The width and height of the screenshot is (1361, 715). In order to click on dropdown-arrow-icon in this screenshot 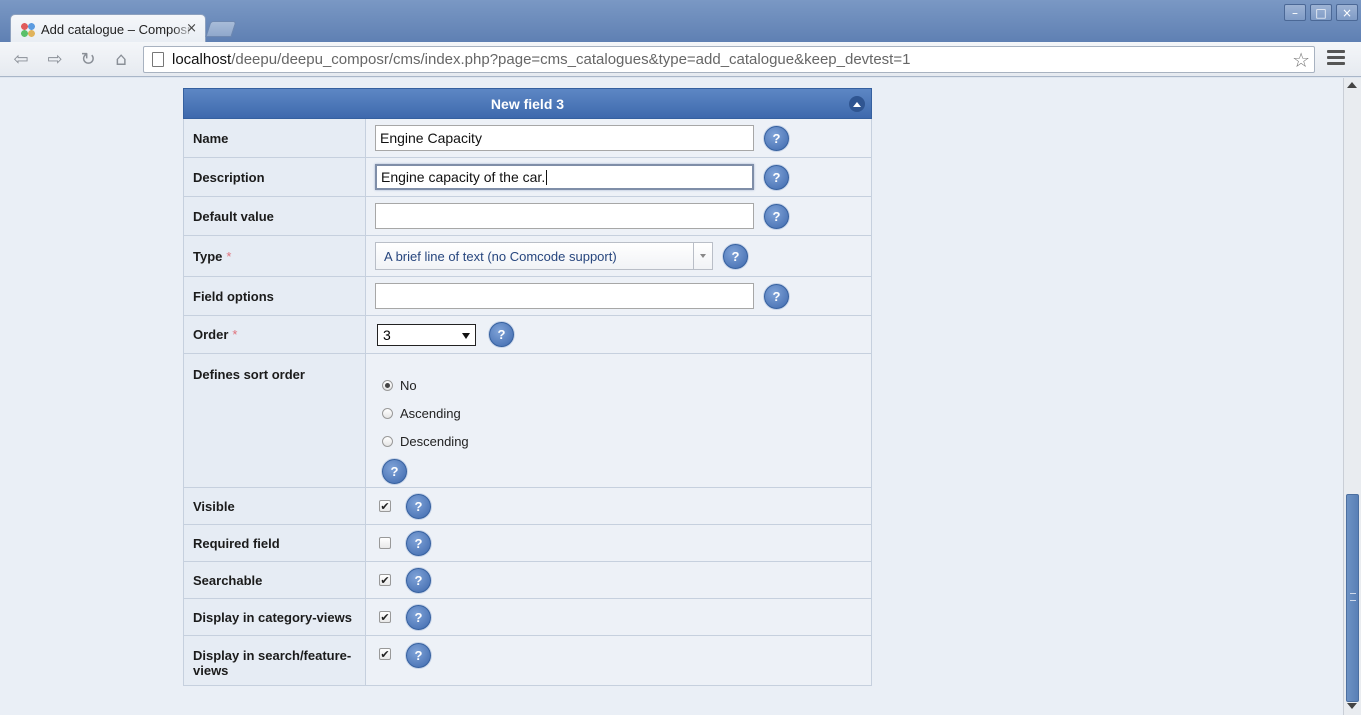, I will do `click(466, 335)`.